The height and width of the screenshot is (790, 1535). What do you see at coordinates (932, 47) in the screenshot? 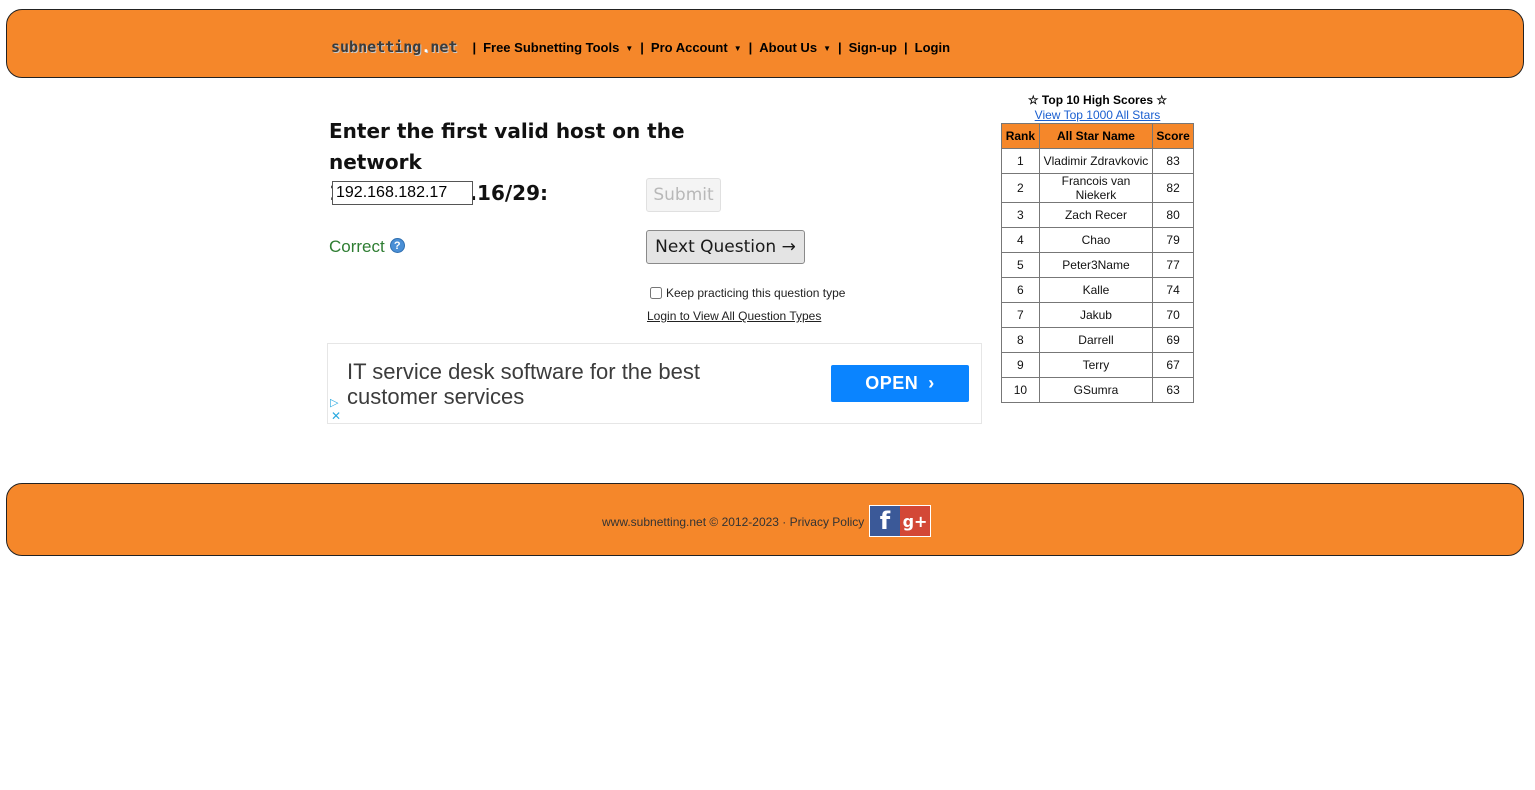
I see `nav-login: Login` at bounding box center [932, 47].